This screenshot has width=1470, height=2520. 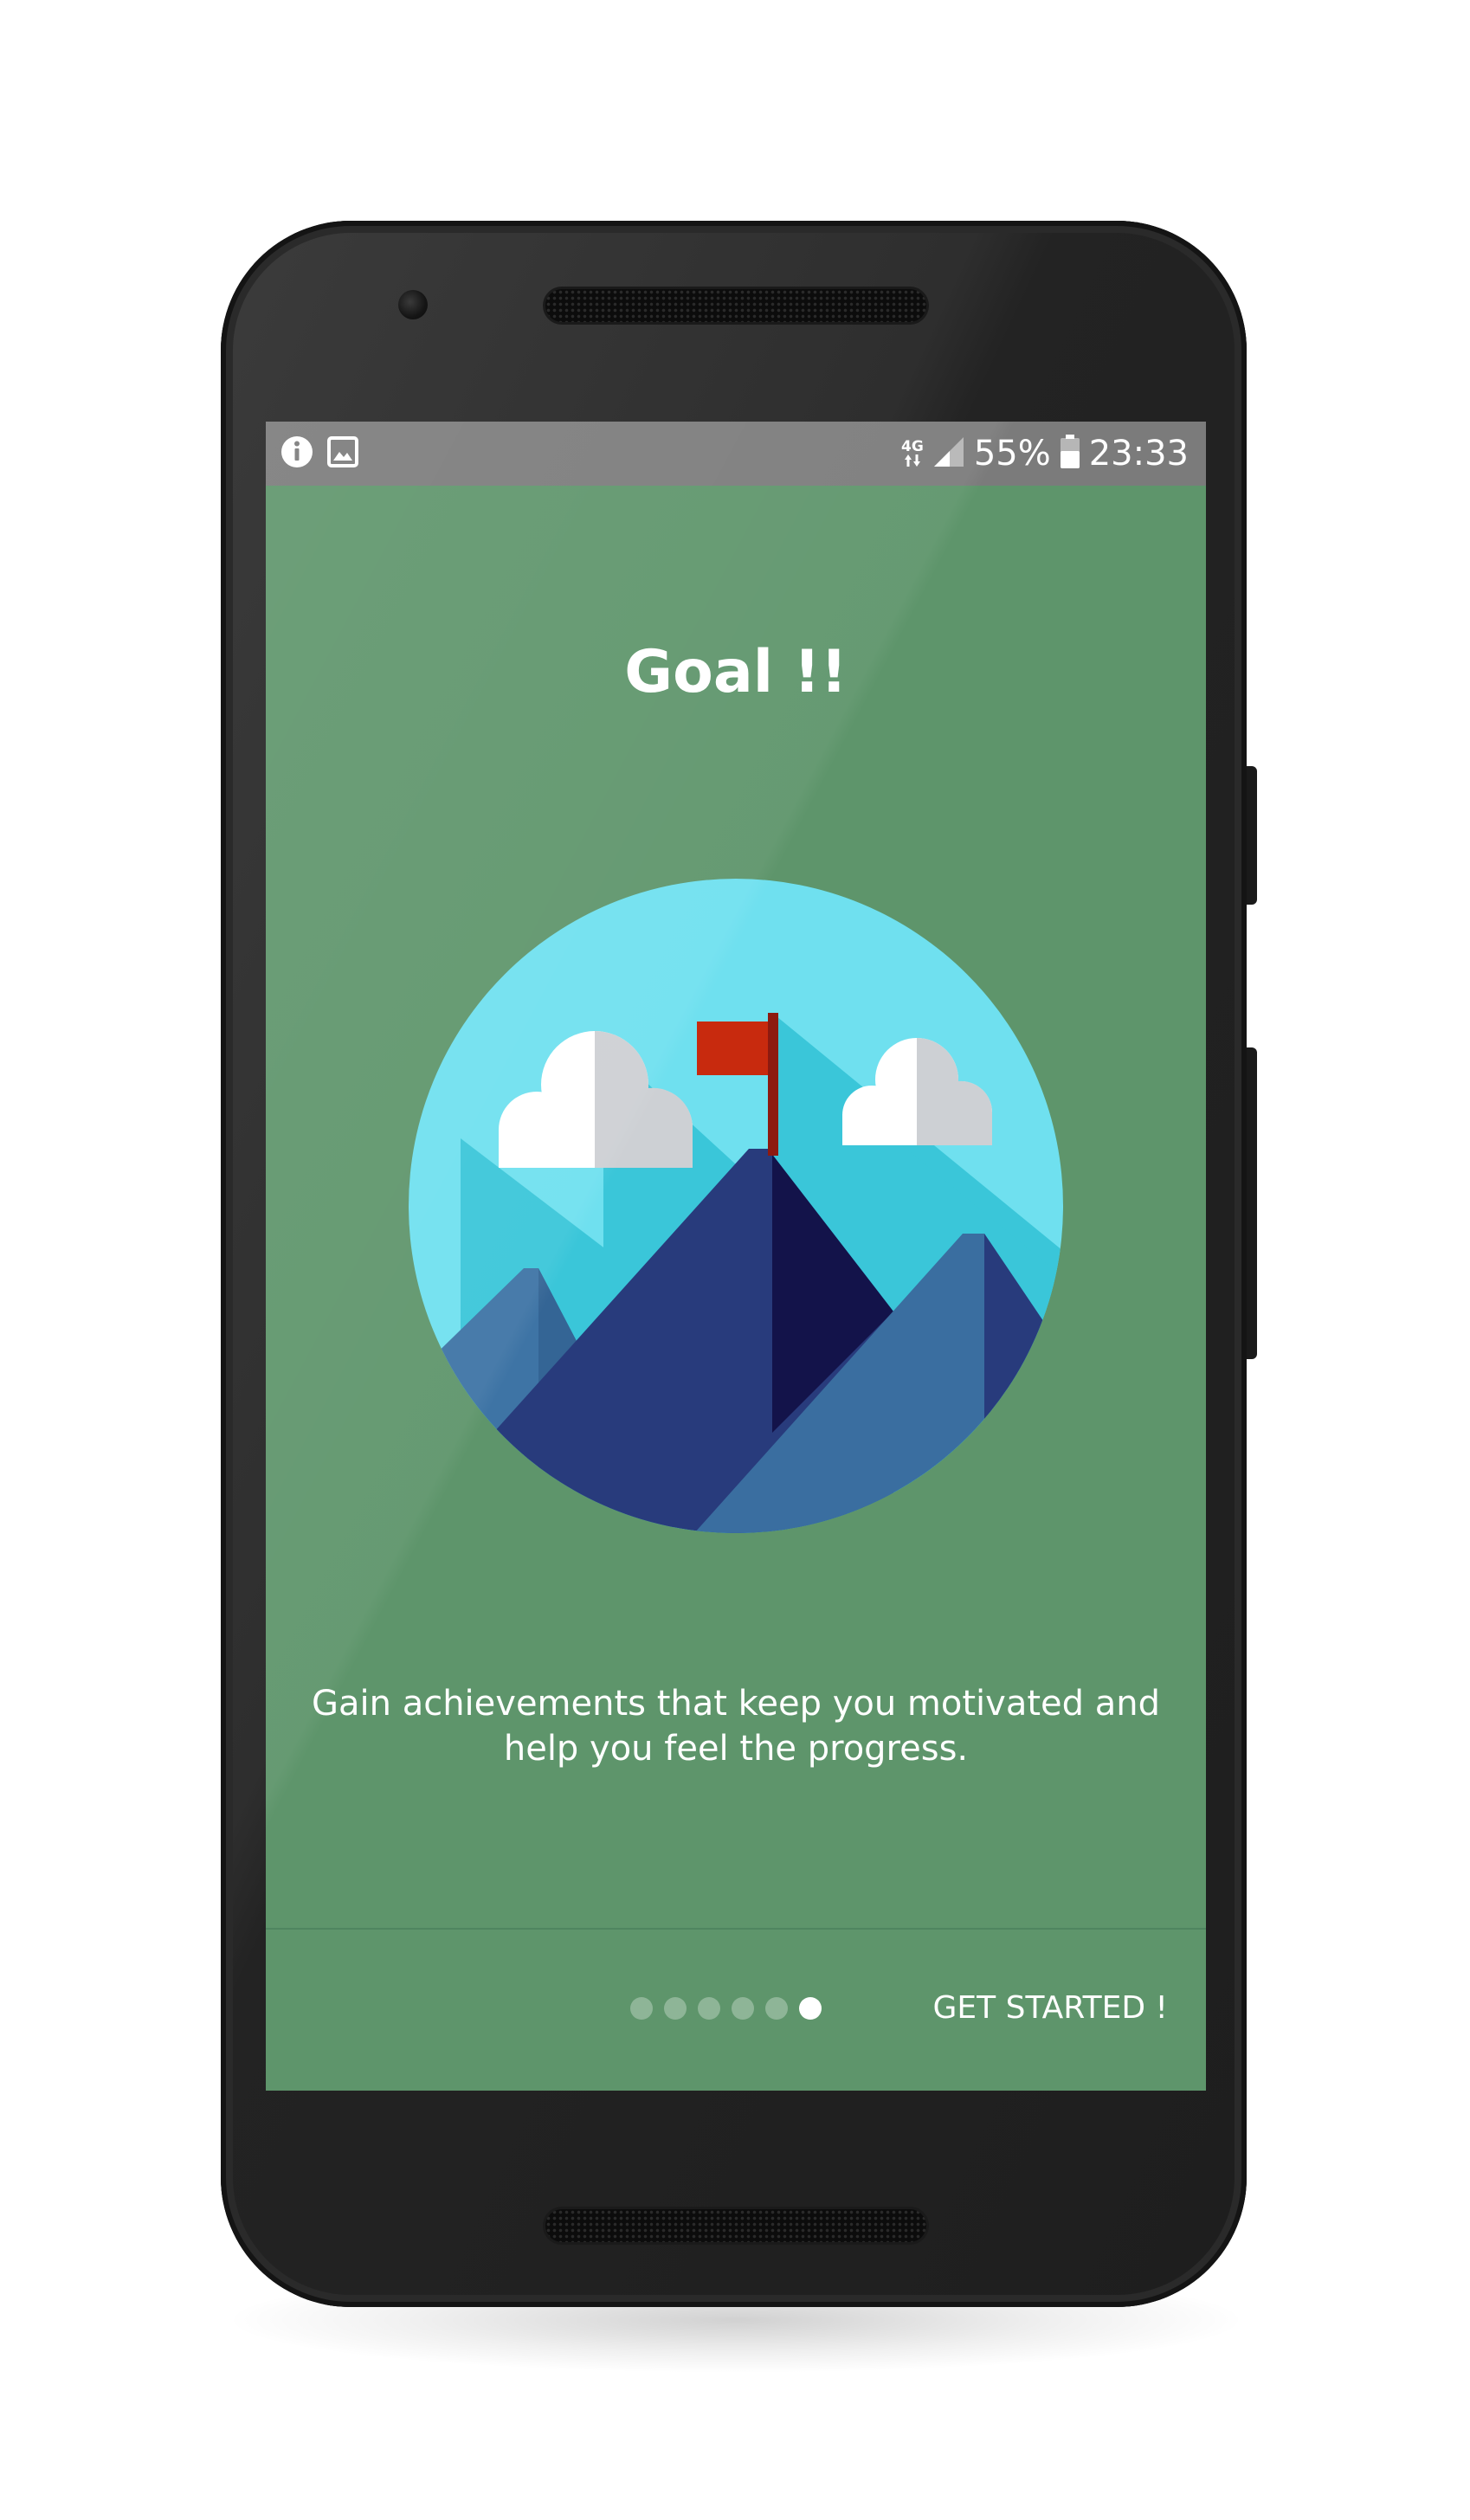 What do you see at coordinates (726, 2008) in the screenshot?
I see `page-indicator` at bounding box center [726, 2008].